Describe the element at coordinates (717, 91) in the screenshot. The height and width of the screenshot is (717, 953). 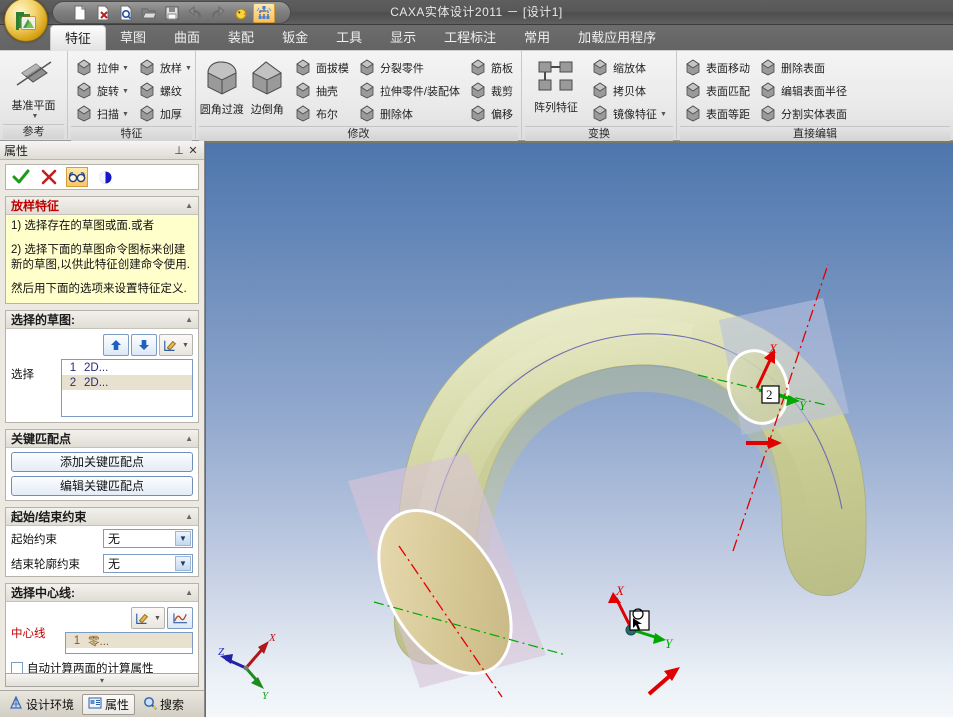
I see `face-match-button: 表面匹配` at that location.